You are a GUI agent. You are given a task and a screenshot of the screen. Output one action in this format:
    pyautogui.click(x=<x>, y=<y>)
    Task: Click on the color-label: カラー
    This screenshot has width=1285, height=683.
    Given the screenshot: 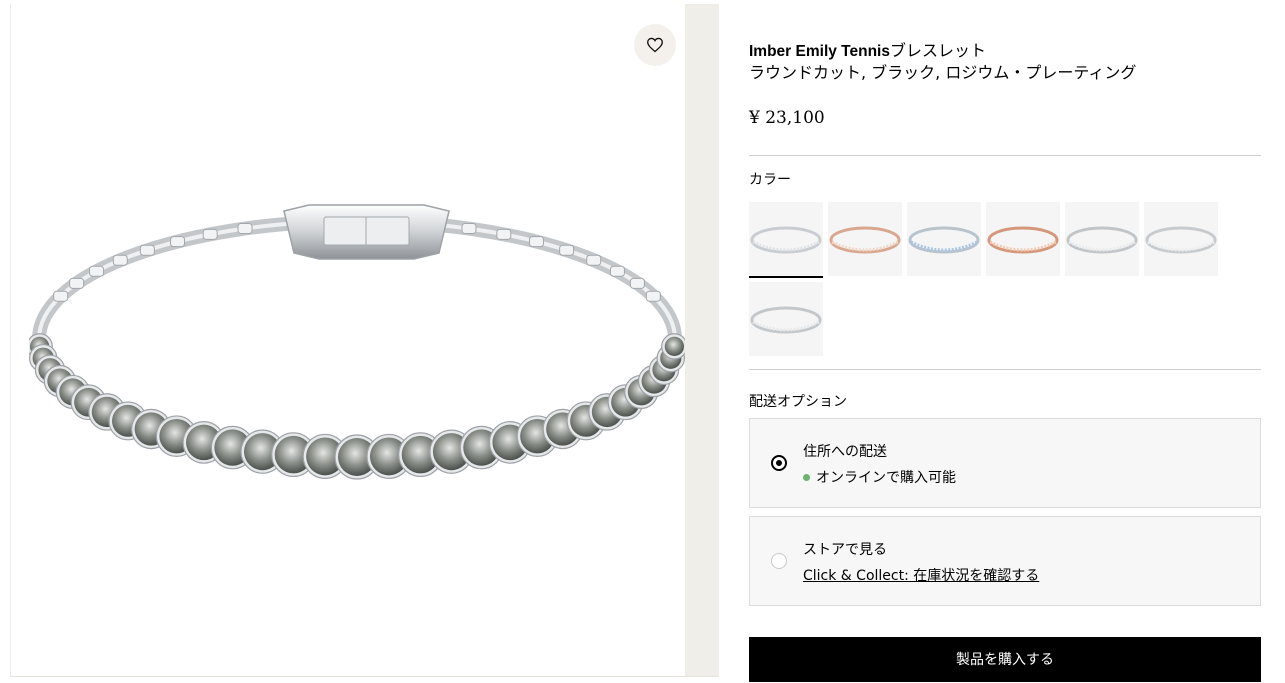 What is the action you would take?
    pyautogui.click(x=770, y=180)
    